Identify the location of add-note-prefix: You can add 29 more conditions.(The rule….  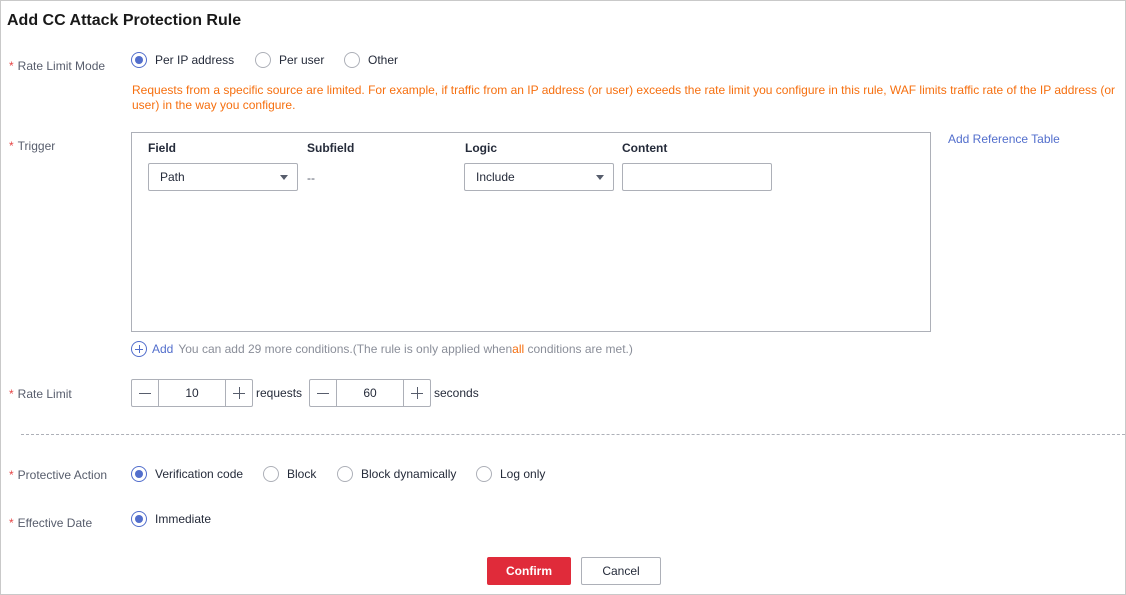
(345, 349).